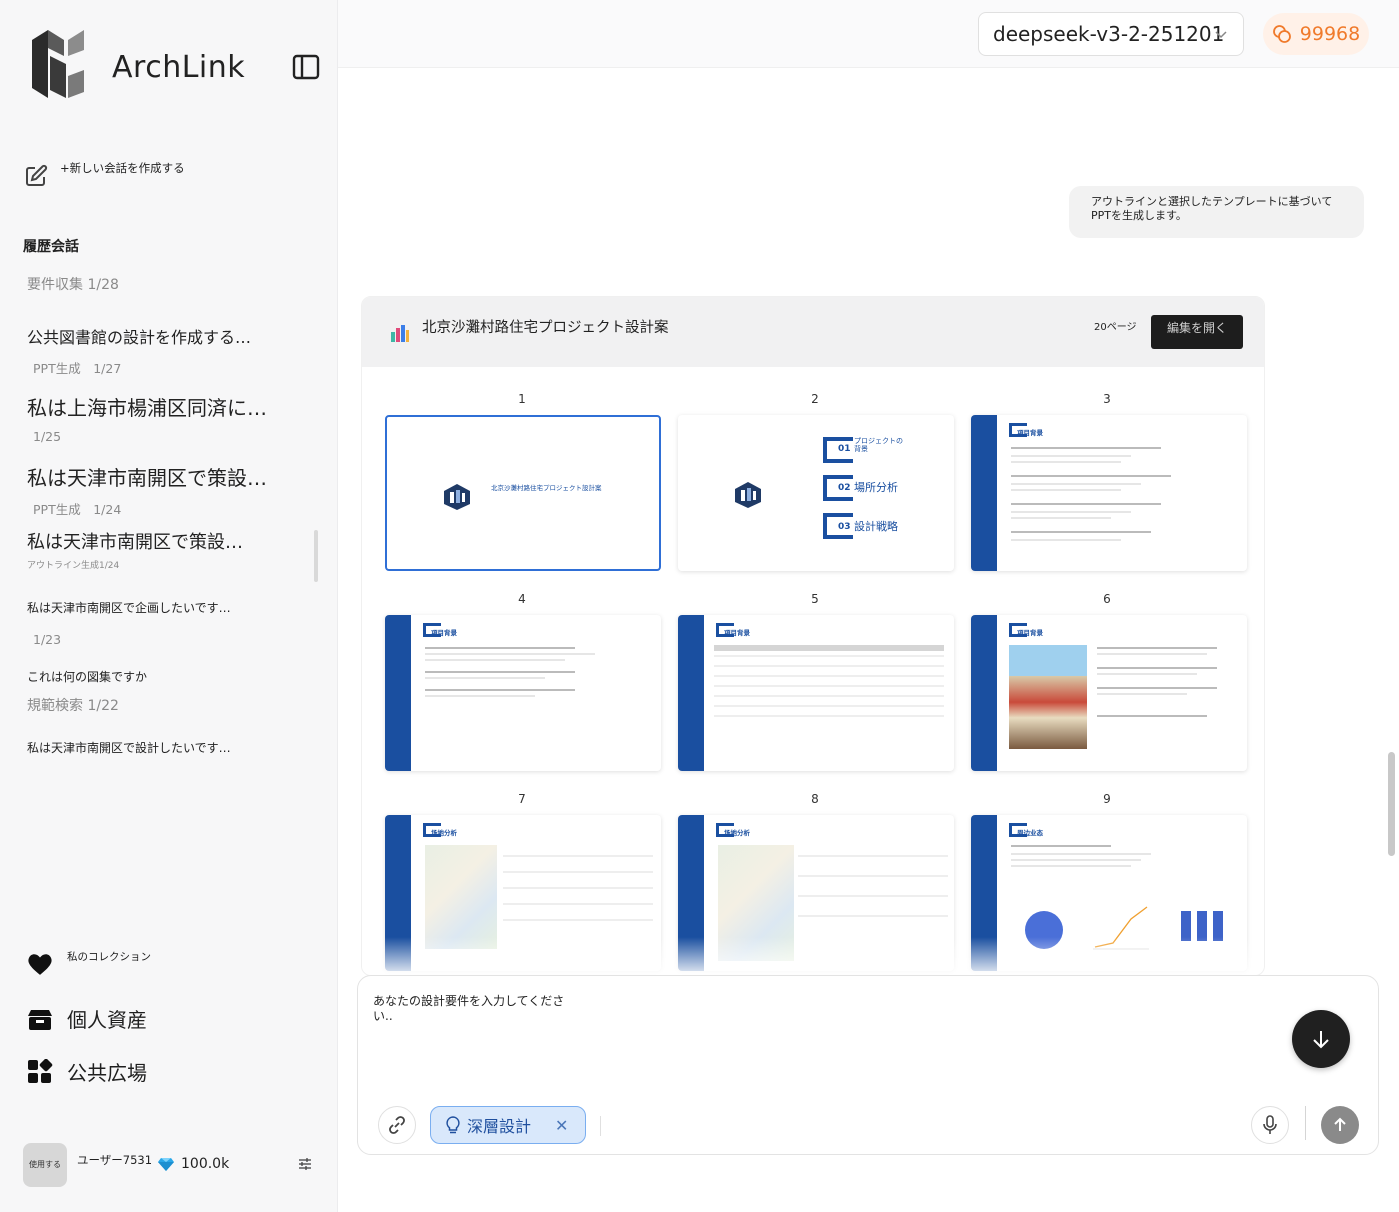  What do you see at coordinates (522, 799) in the screenshot?
I see `slide-number: 7` at bounding box center [522, 799].